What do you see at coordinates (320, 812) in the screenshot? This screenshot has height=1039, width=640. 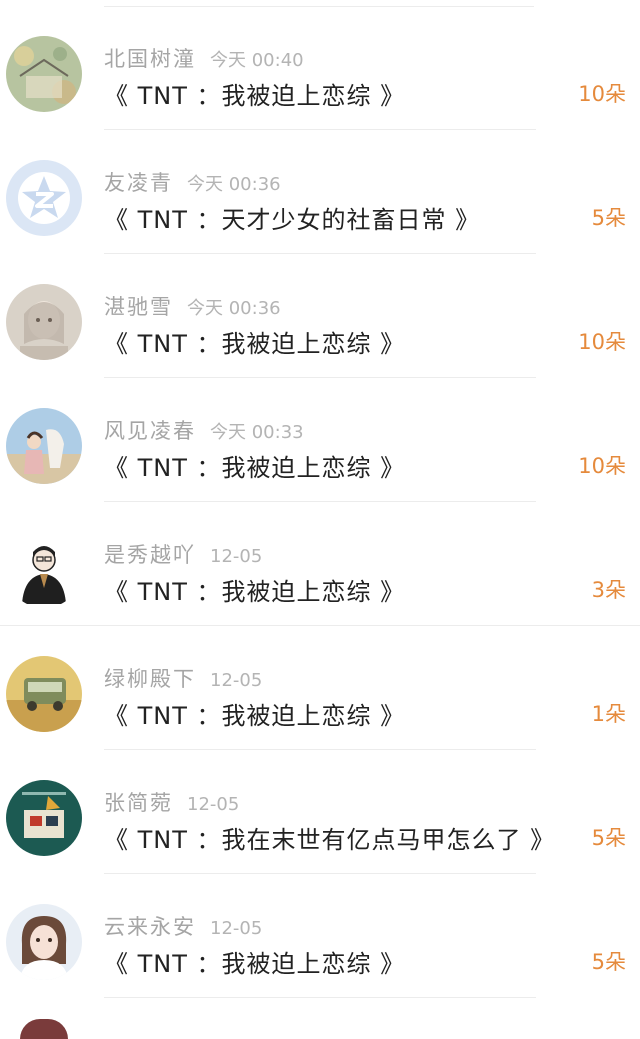 I see `list-item: 张简菀 12-05 《 TNT ：我在末世有亿点马甲怎么了 》 5朵` at bounding box center [320, 812].